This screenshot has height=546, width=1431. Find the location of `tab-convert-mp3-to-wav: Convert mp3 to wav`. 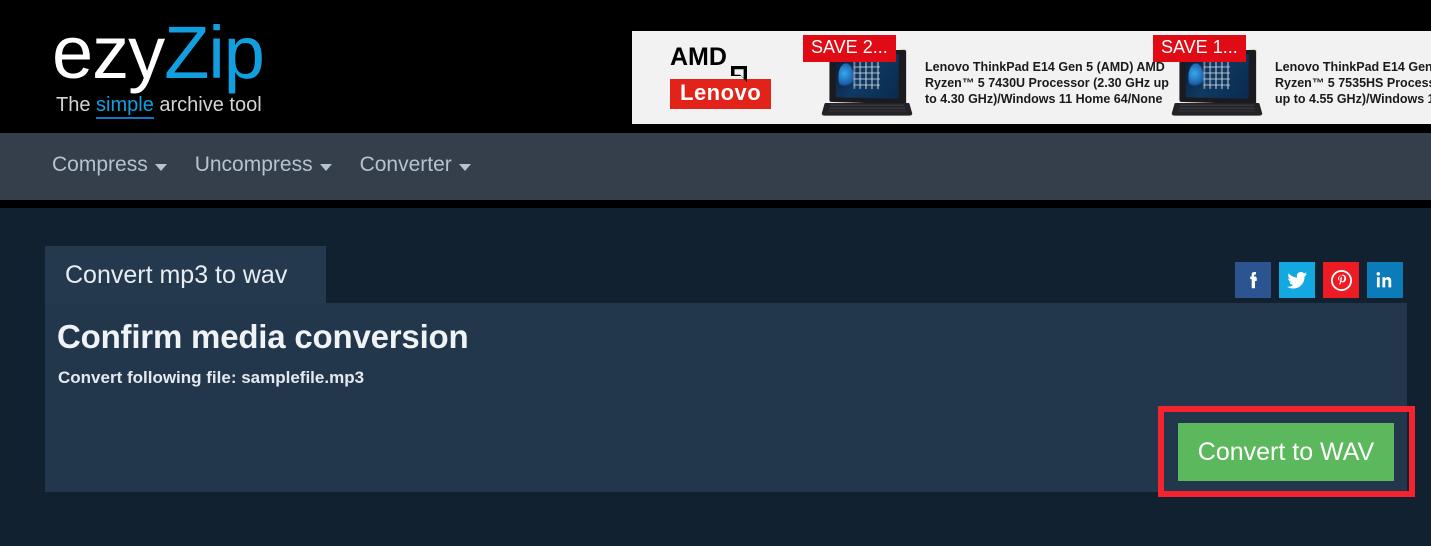

tab-convert-mp3-to-wav: Convert mp3 to wav is located at coordinates (185, 274).